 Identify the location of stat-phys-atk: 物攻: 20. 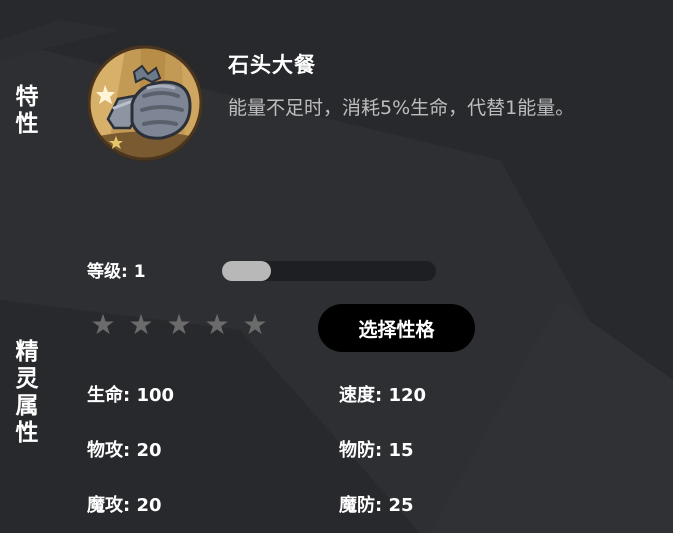
(124, 450).